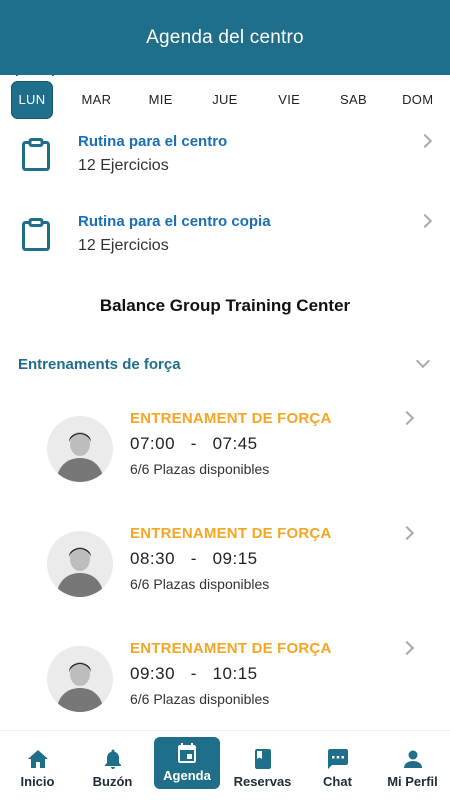  I want to click on day-tab-jue: JUE, so click(225, 100).